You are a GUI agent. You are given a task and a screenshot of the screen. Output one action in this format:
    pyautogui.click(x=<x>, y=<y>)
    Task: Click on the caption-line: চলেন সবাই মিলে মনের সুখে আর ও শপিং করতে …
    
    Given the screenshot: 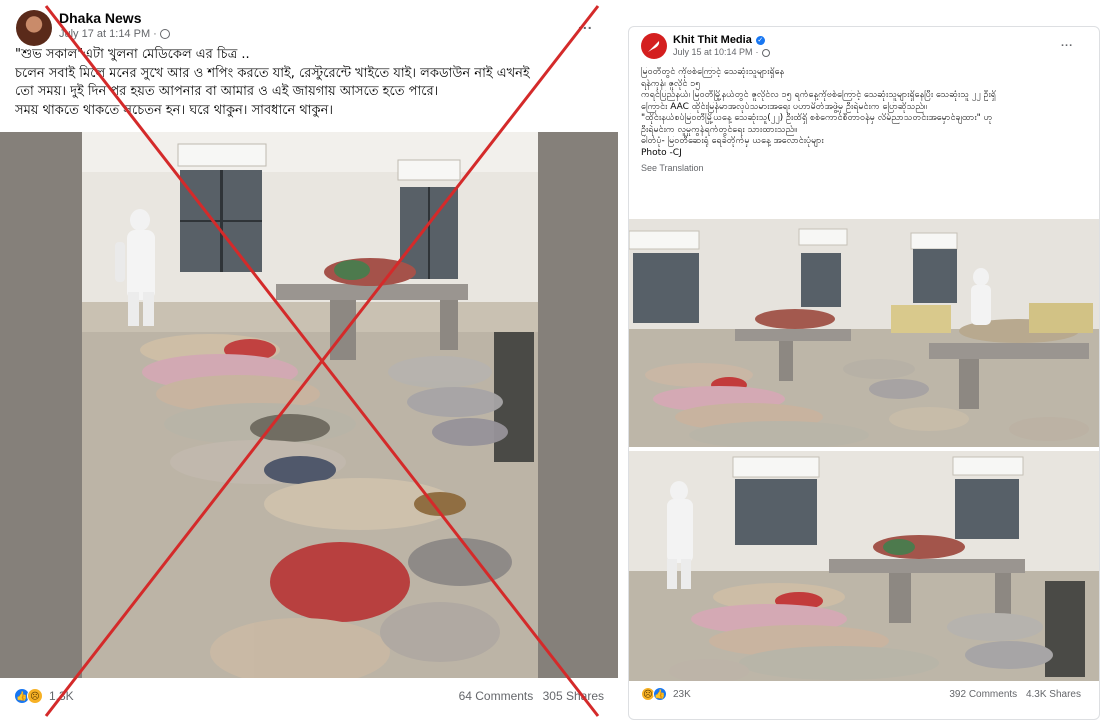 What is the action you would take?
    pyautogui.click(x=272, y=73)
    